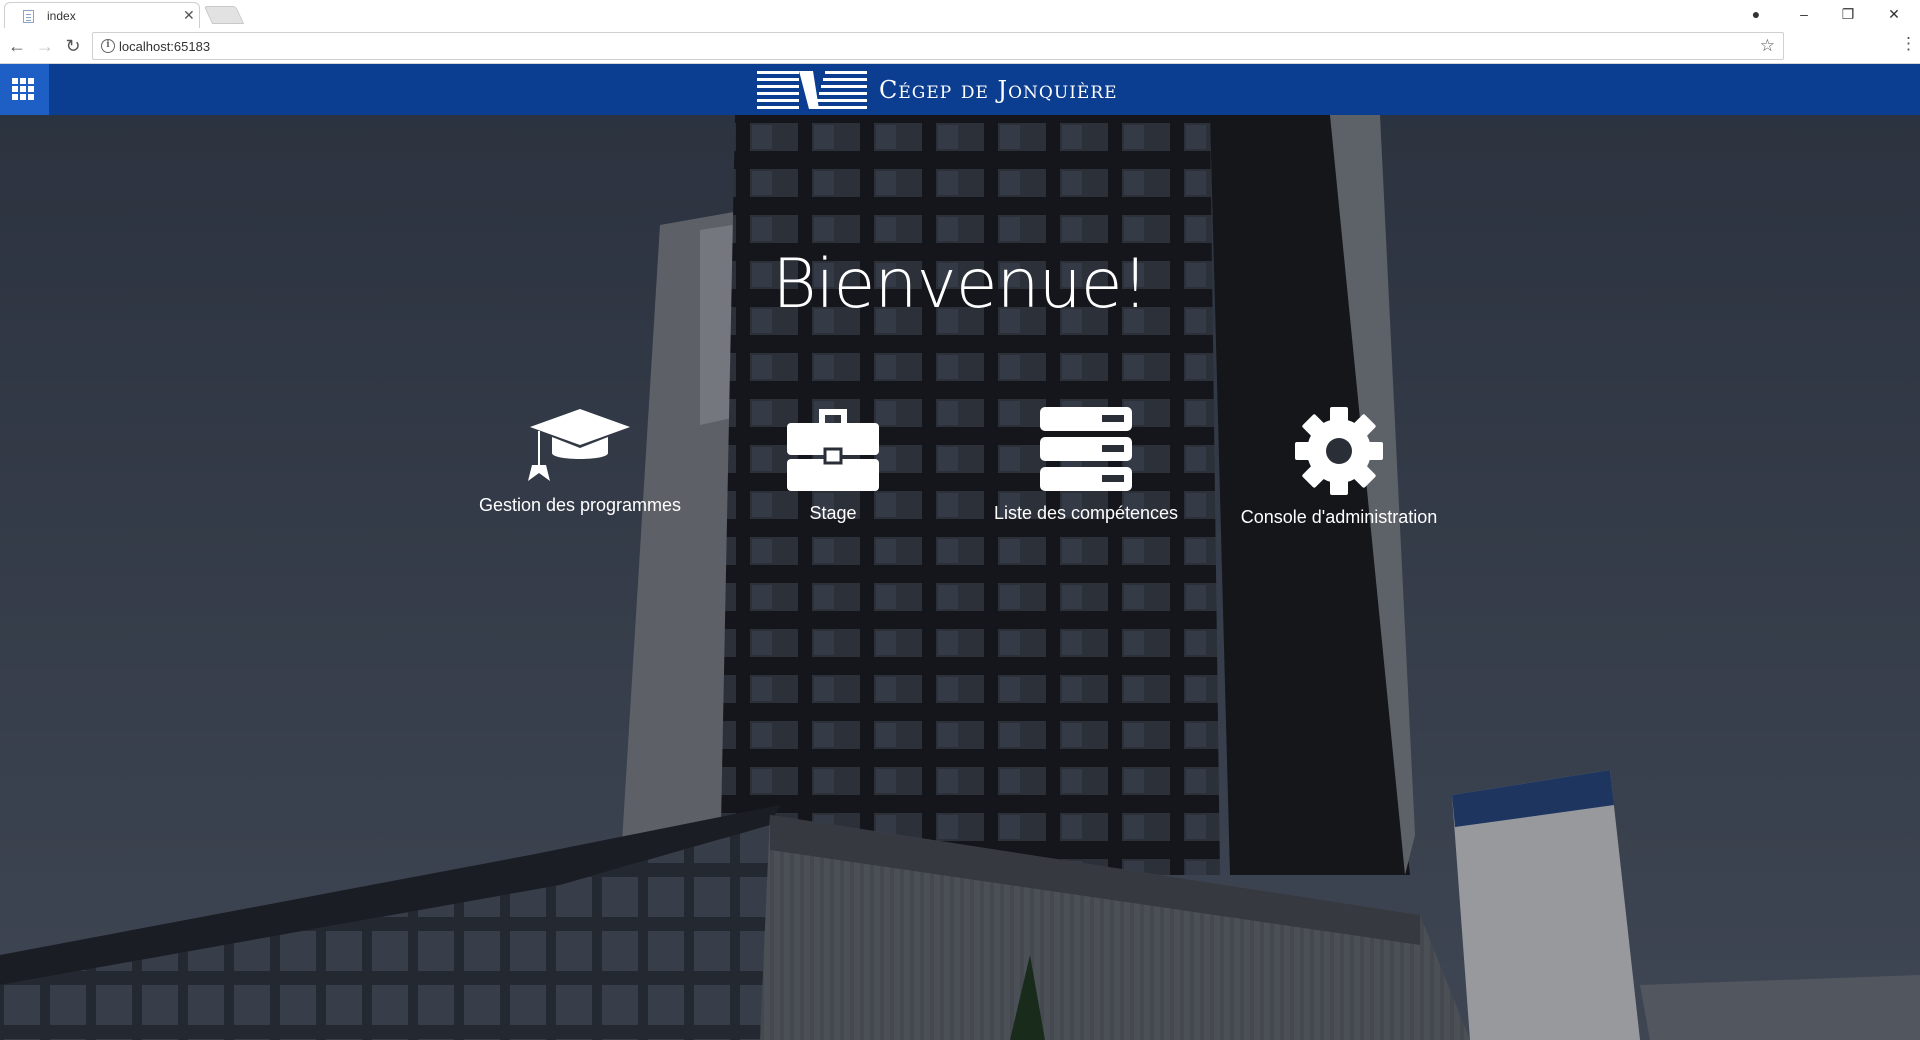 This screenshot has height=1040, width=1920. I want to click on tile-gestion-programmes: Gestion des programmes, so click(580, 460).